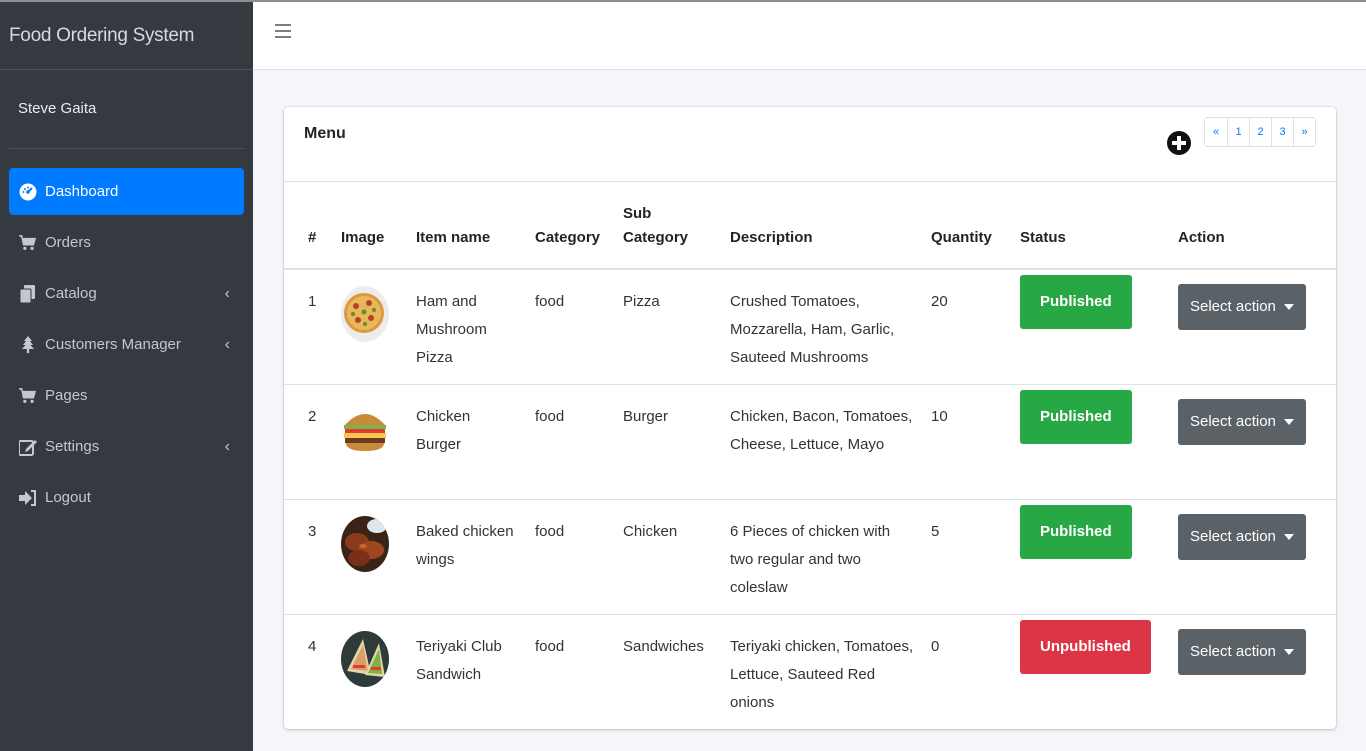 The image size is (1366, 751). What do you see at coordinates (365, 658) in the screenshot?
I see `sandwich-image` at bounding box center [365, 658].